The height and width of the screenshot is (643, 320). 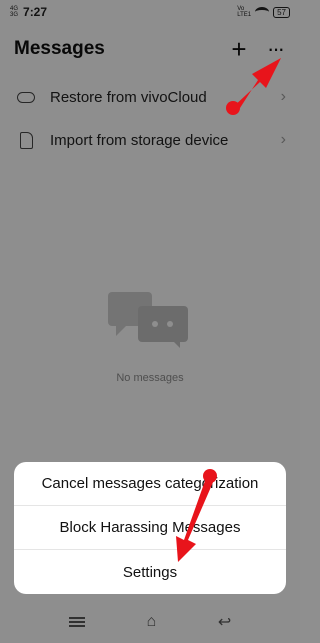 What do you see at coordinates (150, 572) in the screenshot?
I see `settings-option: Settings` at bounding box center [150, 572].